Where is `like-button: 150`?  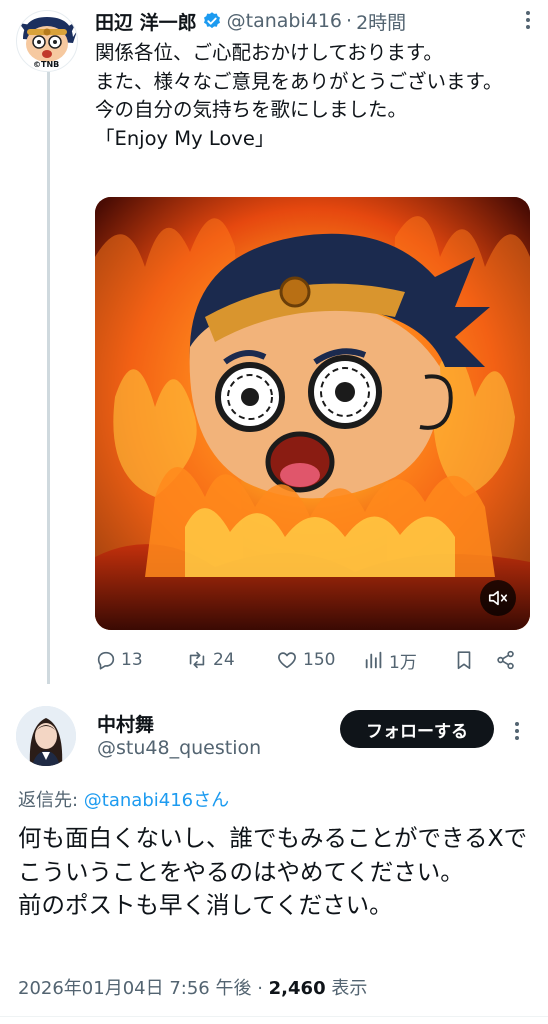
like-button: 150 is located at coordinates (305, 660).